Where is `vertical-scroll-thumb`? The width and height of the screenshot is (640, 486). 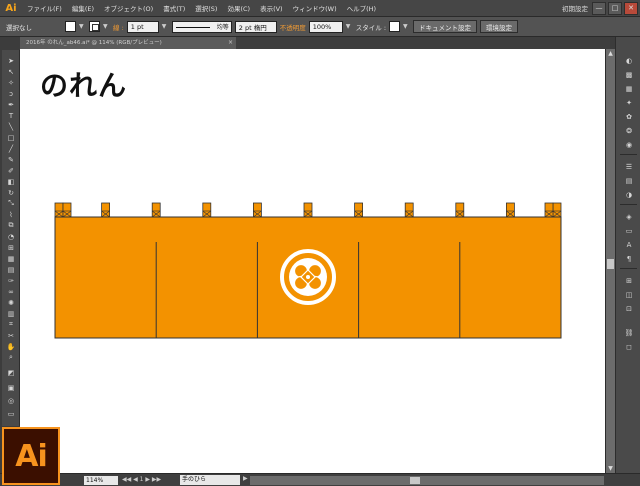
vertical-scroll-thumb is located at coordinates (610, 264).